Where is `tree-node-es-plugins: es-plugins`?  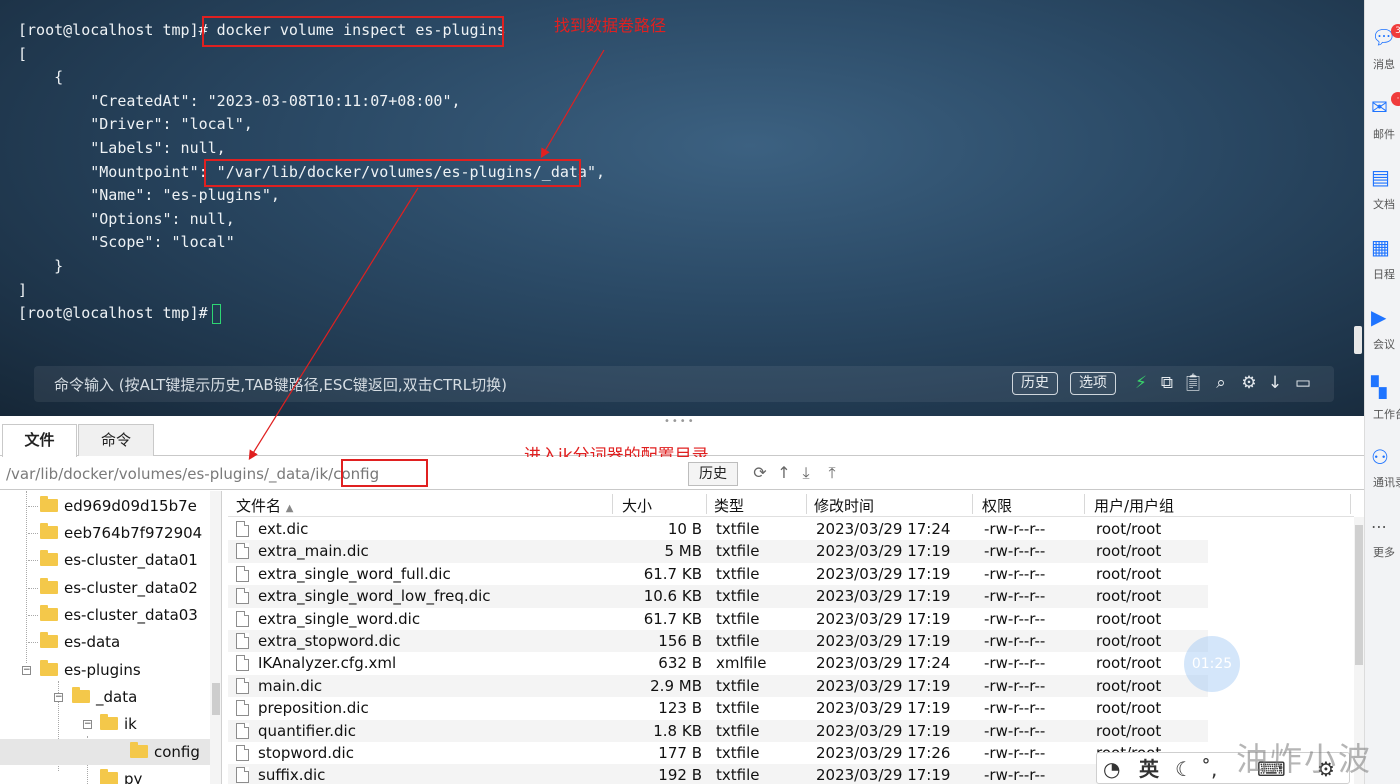 tree-node-es-plugins: es-plugins is located at coordinates (90, 670).